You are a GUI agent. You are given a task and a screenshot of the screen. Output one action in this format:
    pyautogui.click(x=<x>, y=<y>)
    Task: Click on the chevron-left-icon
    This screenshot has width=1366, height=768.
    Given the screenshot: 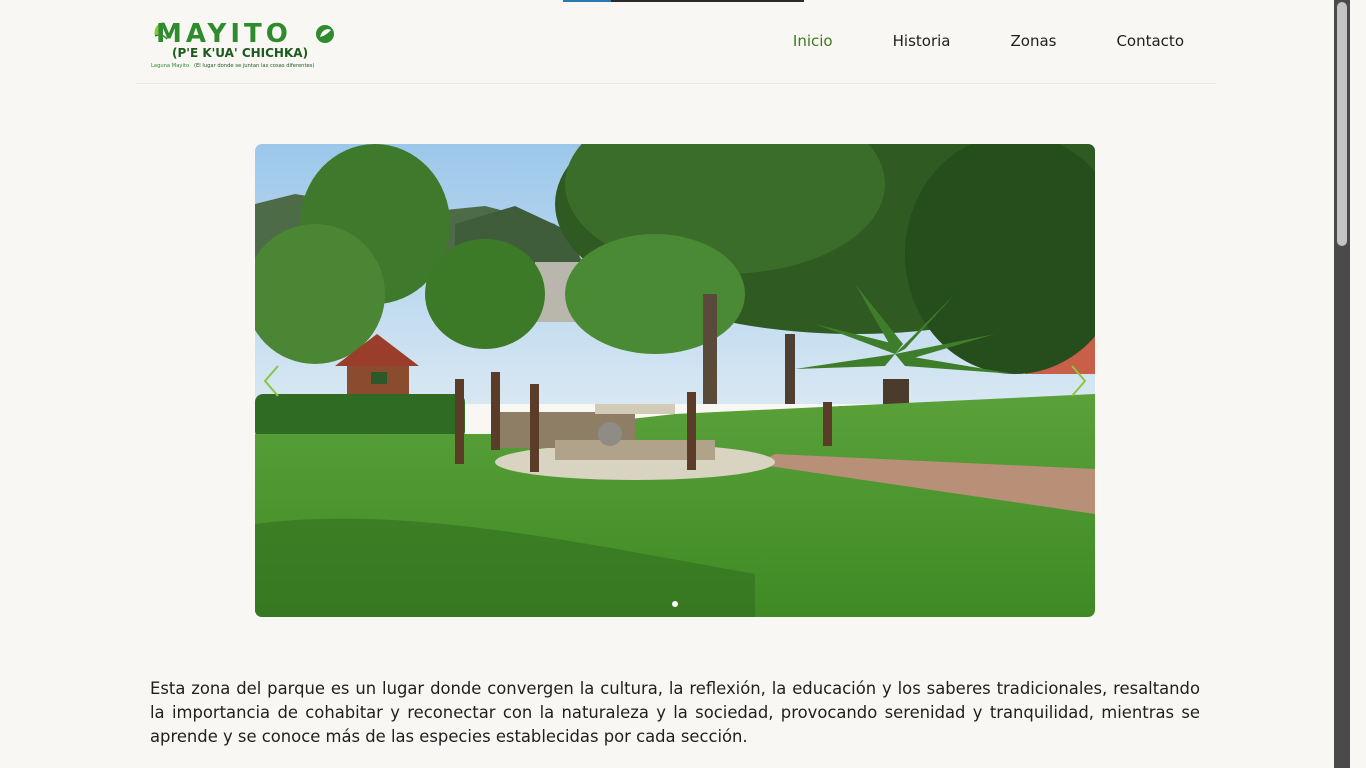 What is the action you would take?
    pyautogui.click(x=271, y=381)
    